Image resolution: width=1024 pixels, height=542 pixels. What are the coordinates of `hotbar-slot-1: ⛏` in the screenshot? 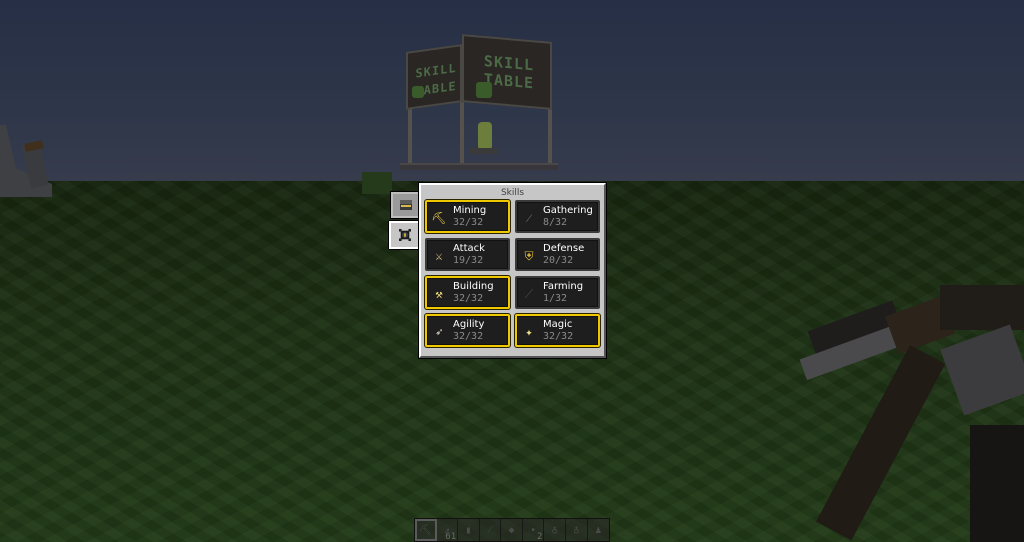 It's located at (426, 530).